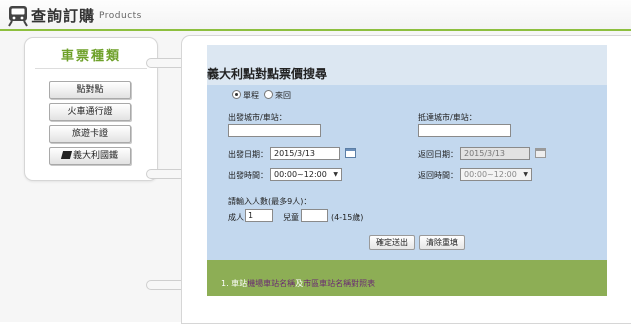  Describe the element at coordinates (234, 283) in the screenshot. I see `notes-prefix: 1. 車站` at that location.